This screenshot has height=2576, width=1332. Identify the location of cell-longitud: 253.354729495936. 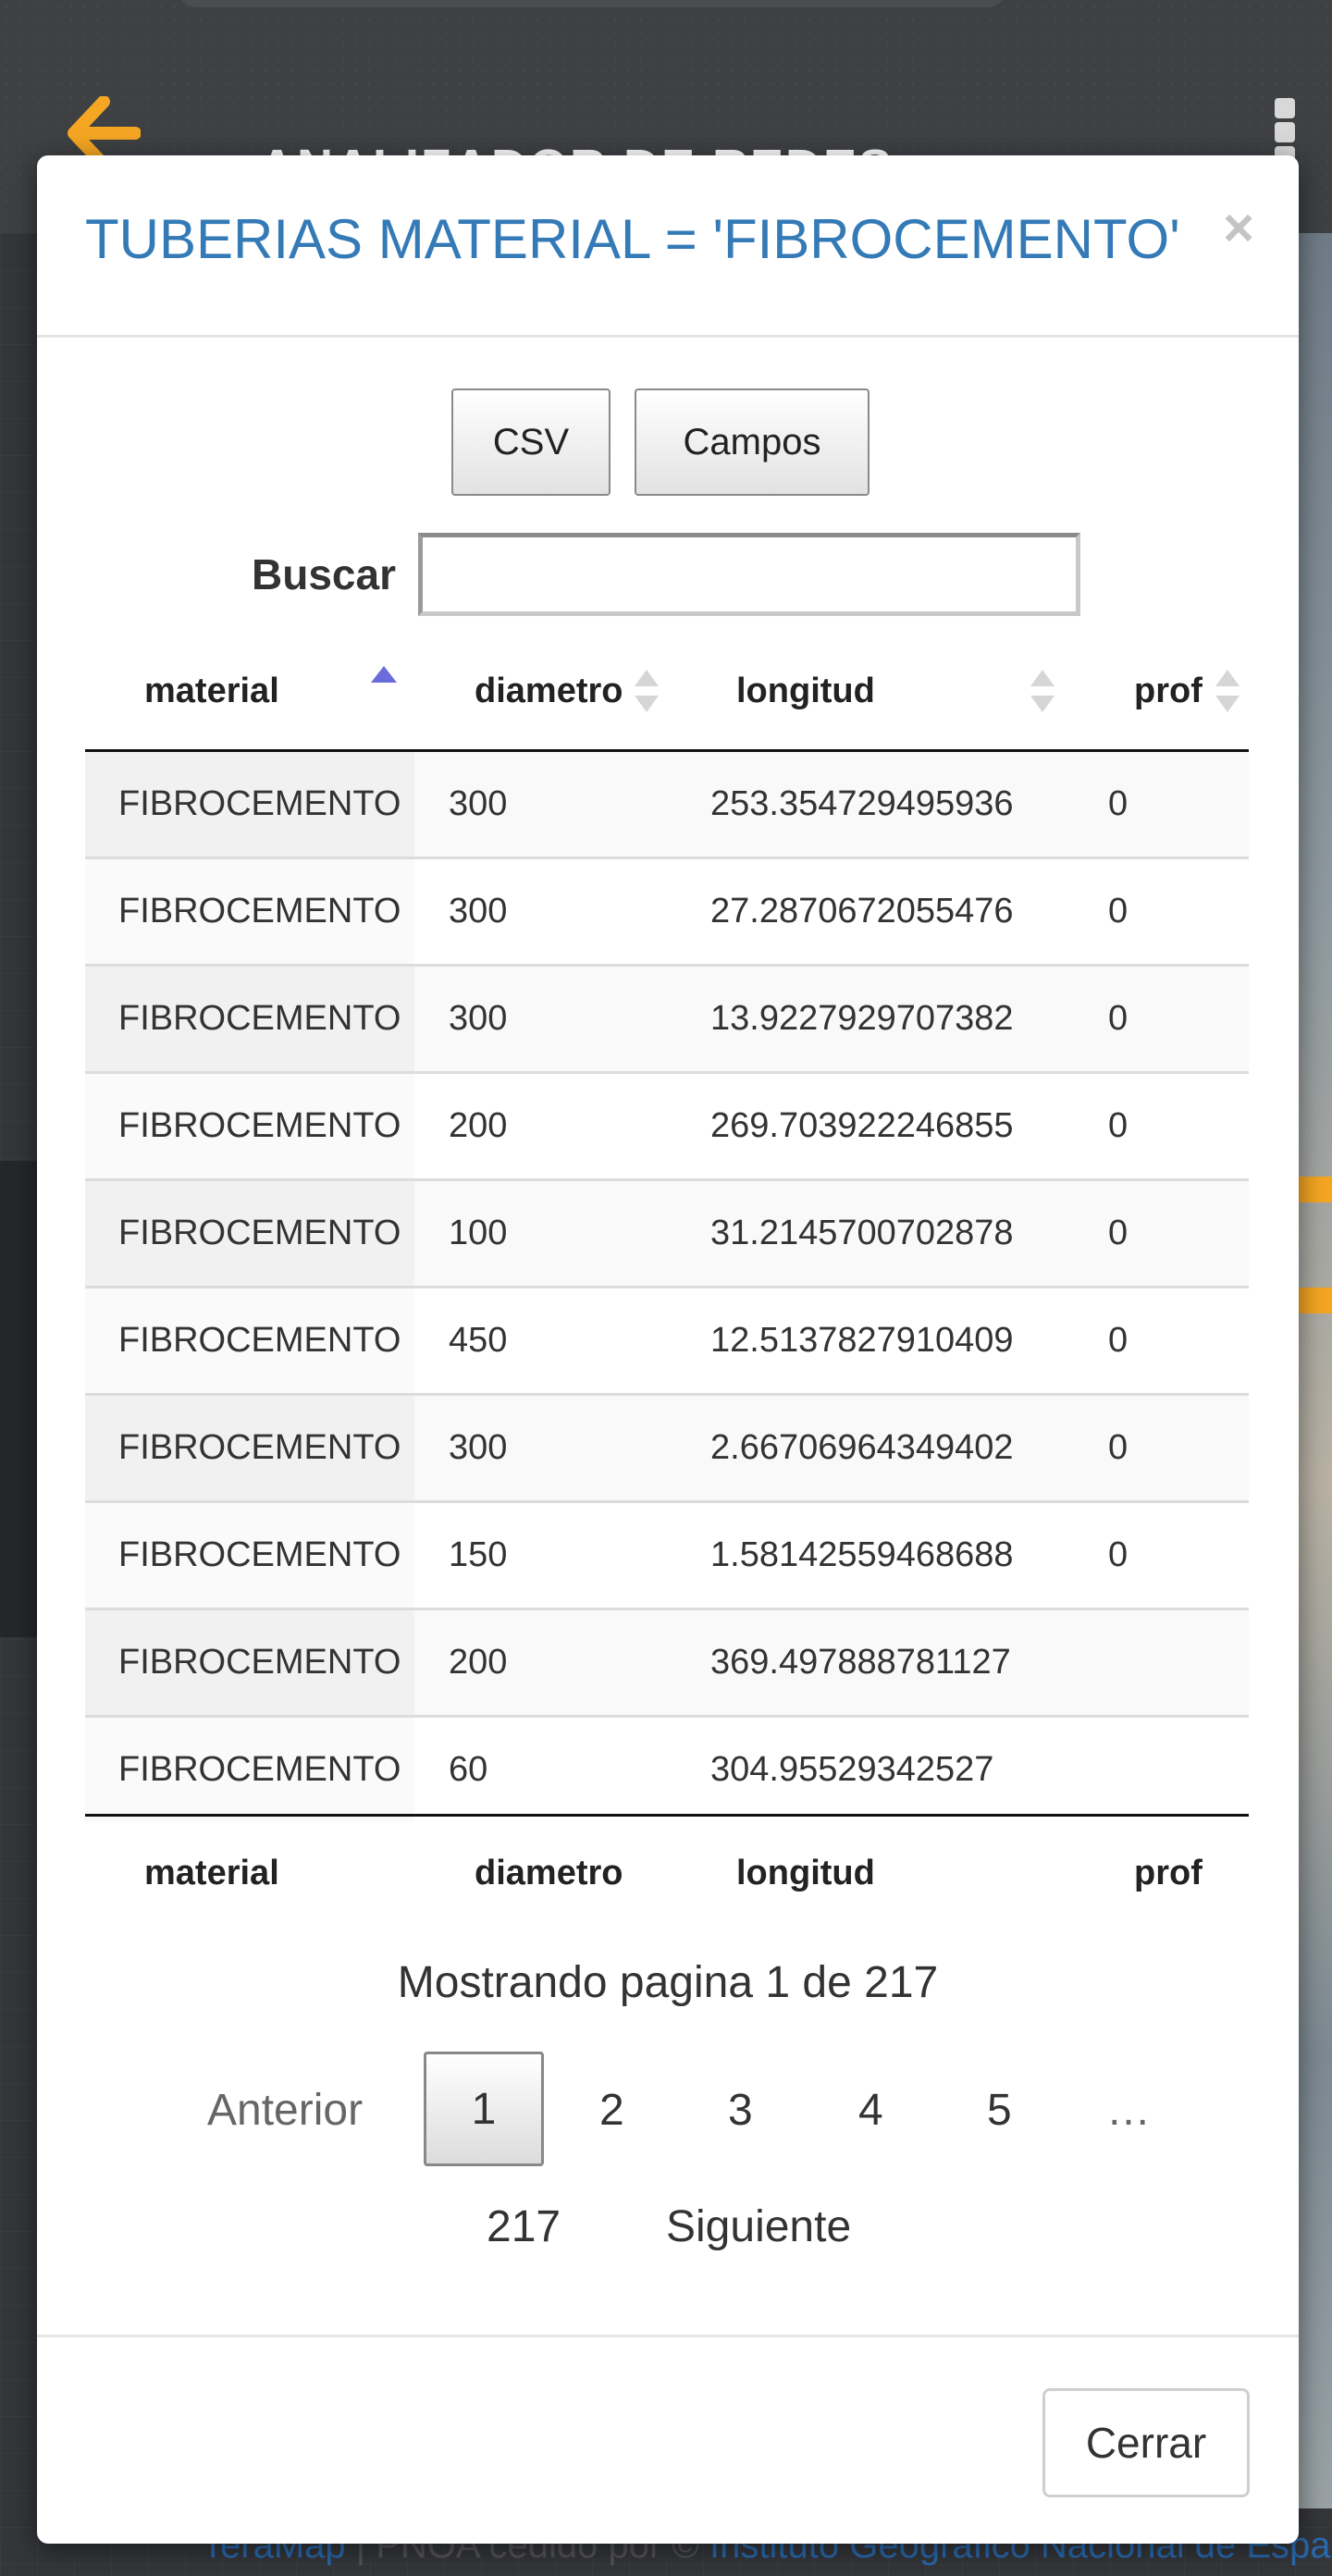
(862, 803).